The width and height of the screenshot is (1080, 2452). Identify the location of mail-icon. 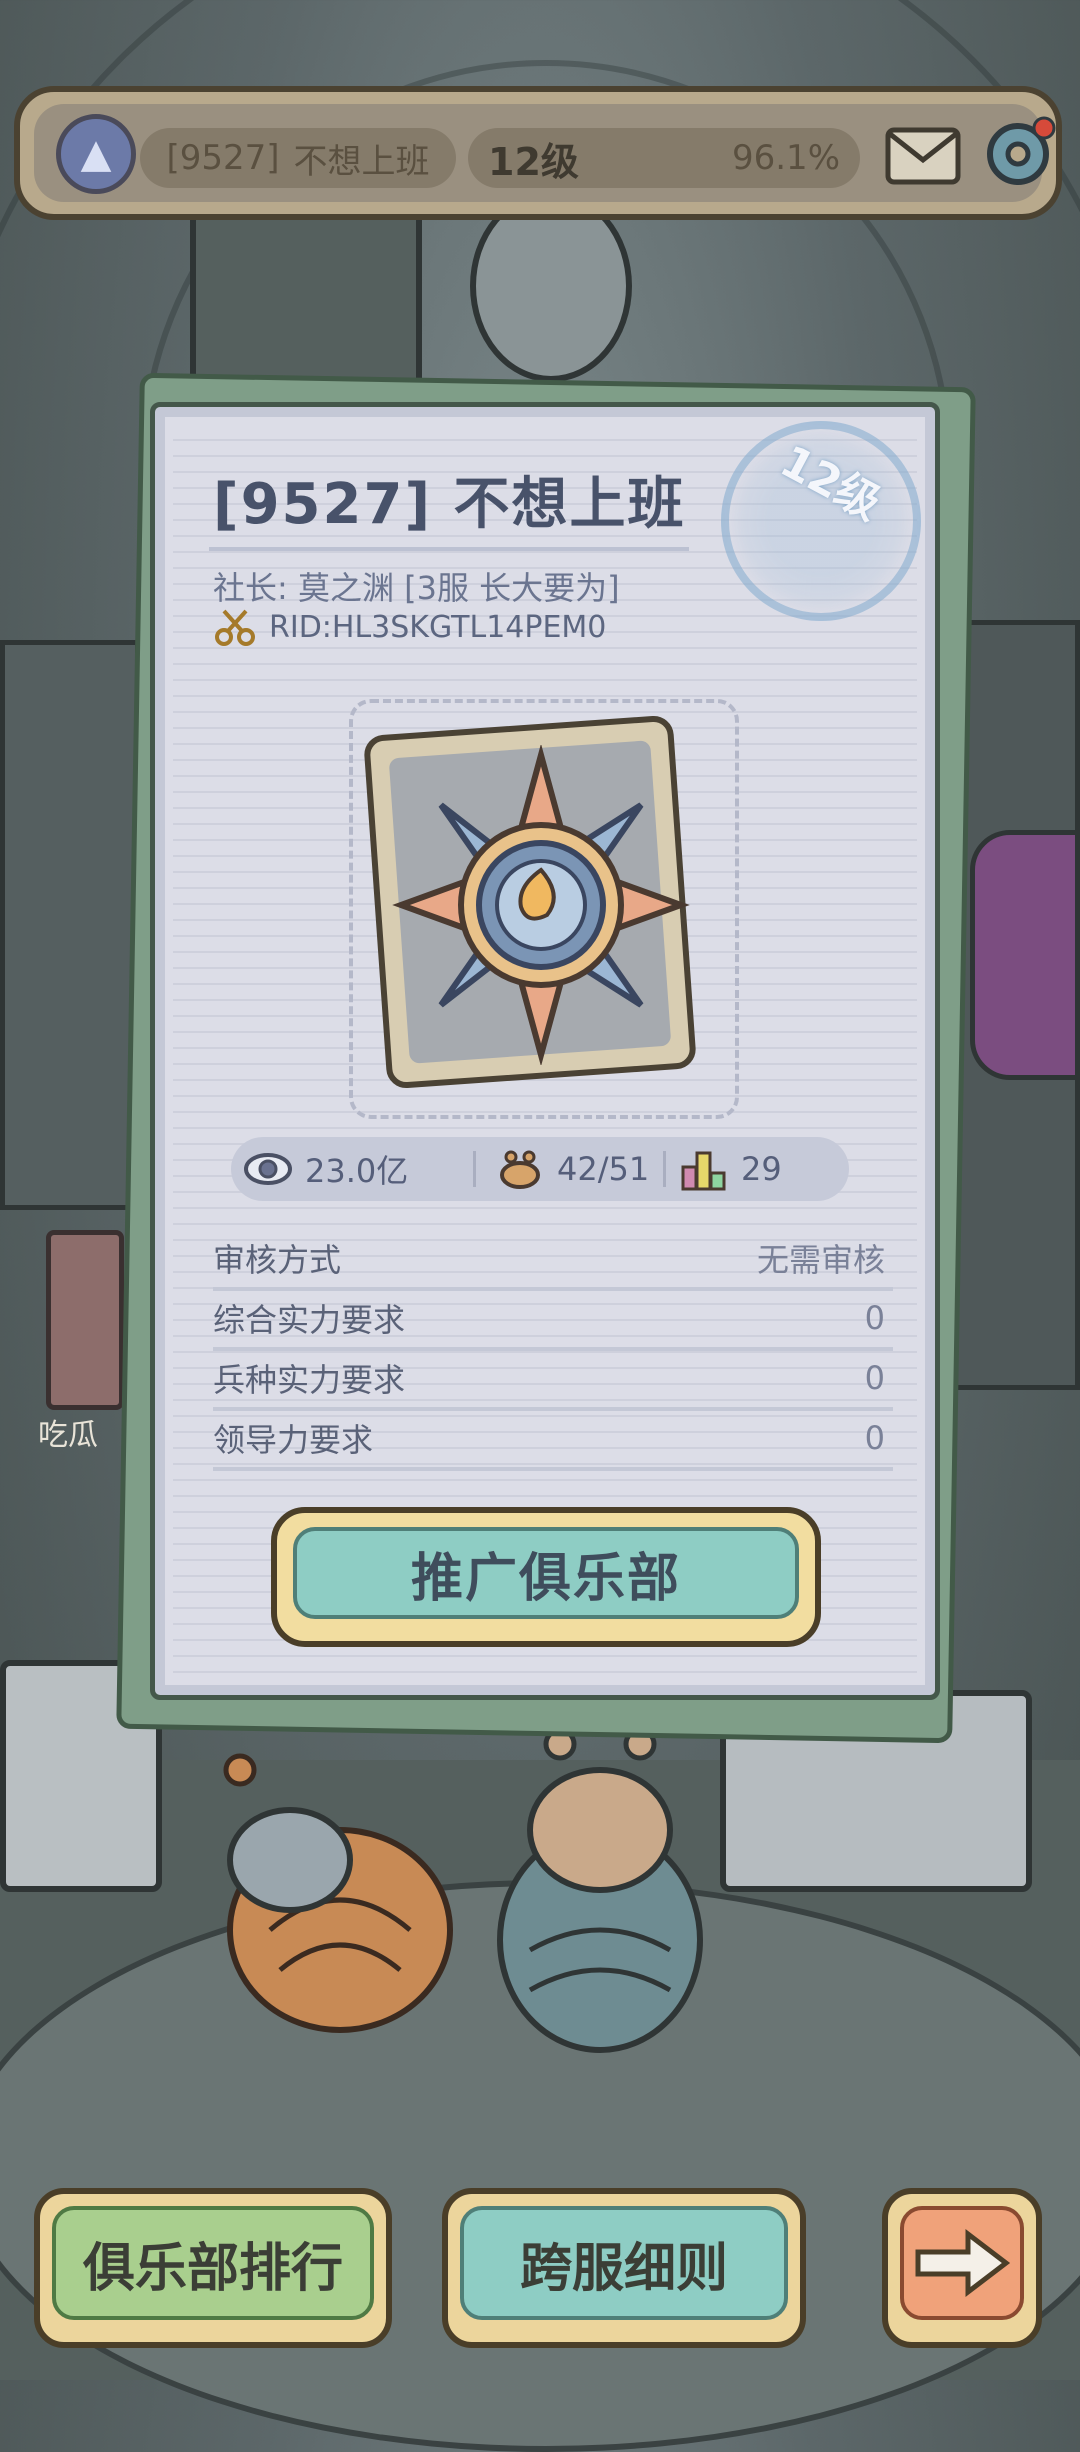
(923, 154).